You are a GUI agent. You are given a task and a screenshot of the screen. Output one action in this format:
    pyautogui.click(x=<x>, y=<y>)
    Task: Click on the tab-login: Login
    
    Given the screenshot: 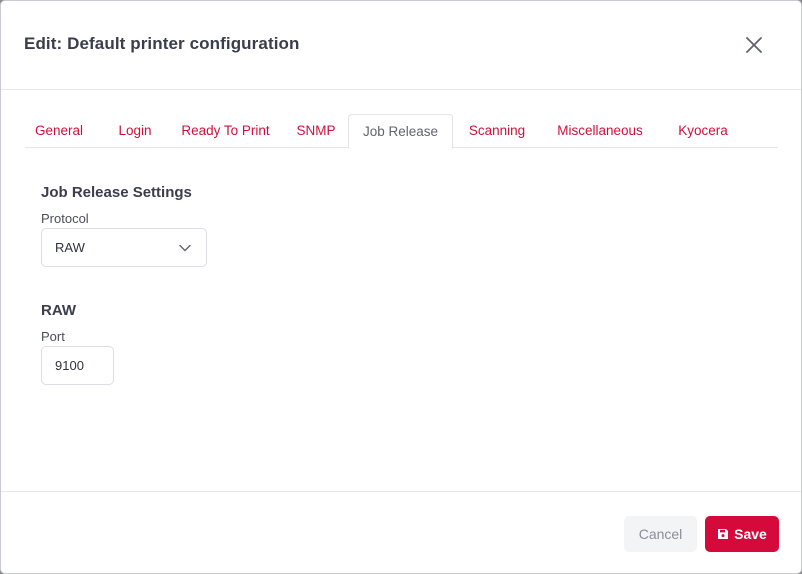 What is the action you would take?
    pyautogui.click(x=135, y=131)
    